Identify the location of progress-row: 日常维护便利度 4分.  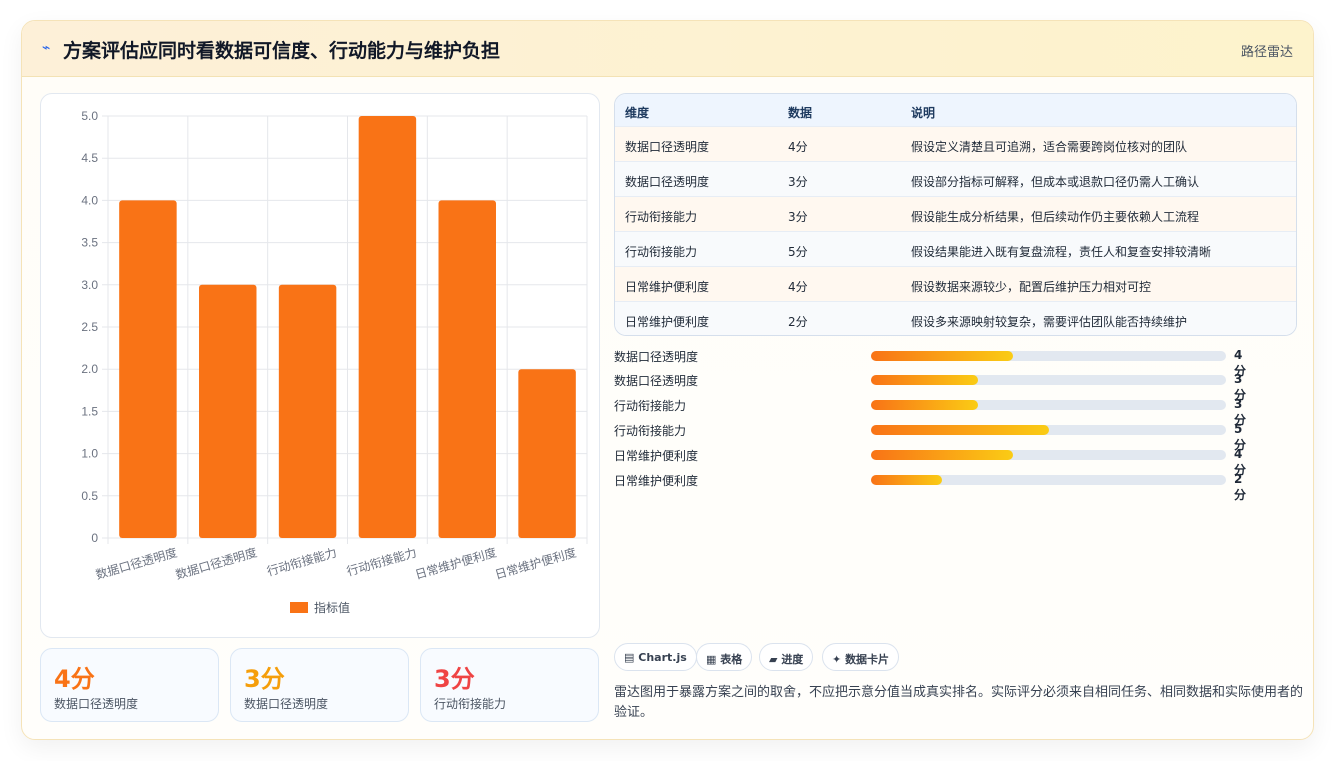
(934, 461).